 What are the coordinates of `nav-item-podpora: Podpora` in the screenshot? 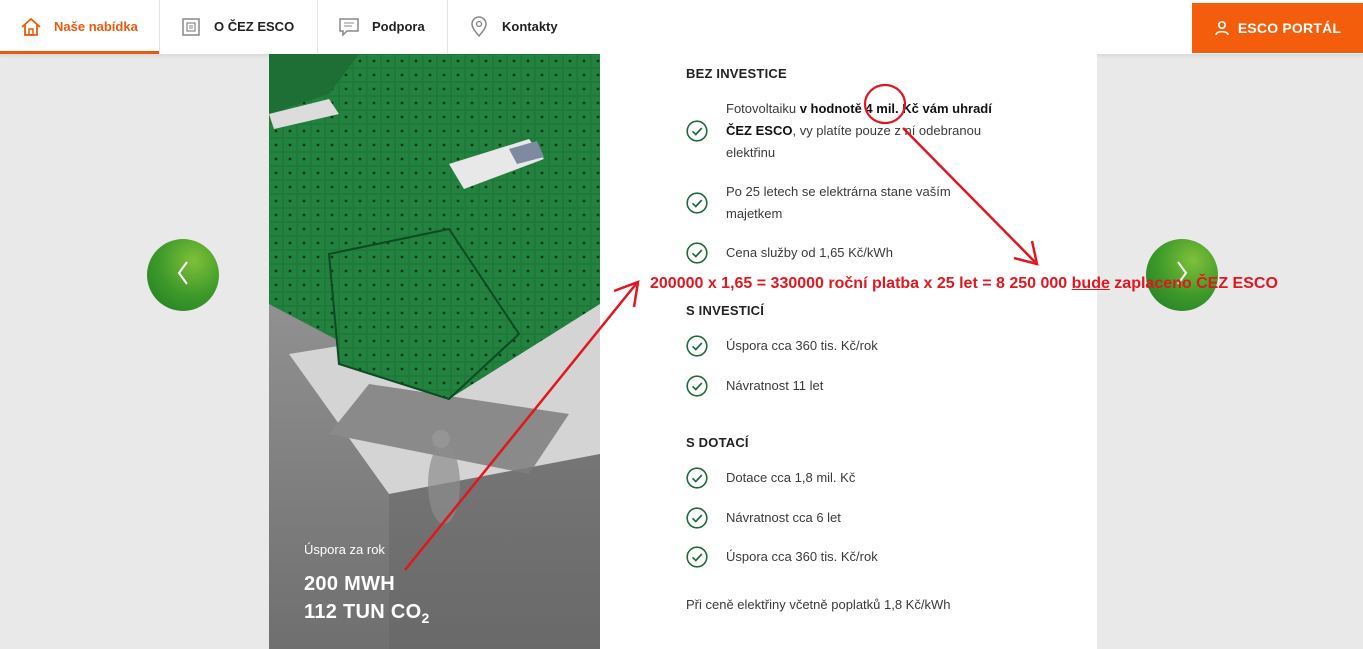 It's located at (383, 26).